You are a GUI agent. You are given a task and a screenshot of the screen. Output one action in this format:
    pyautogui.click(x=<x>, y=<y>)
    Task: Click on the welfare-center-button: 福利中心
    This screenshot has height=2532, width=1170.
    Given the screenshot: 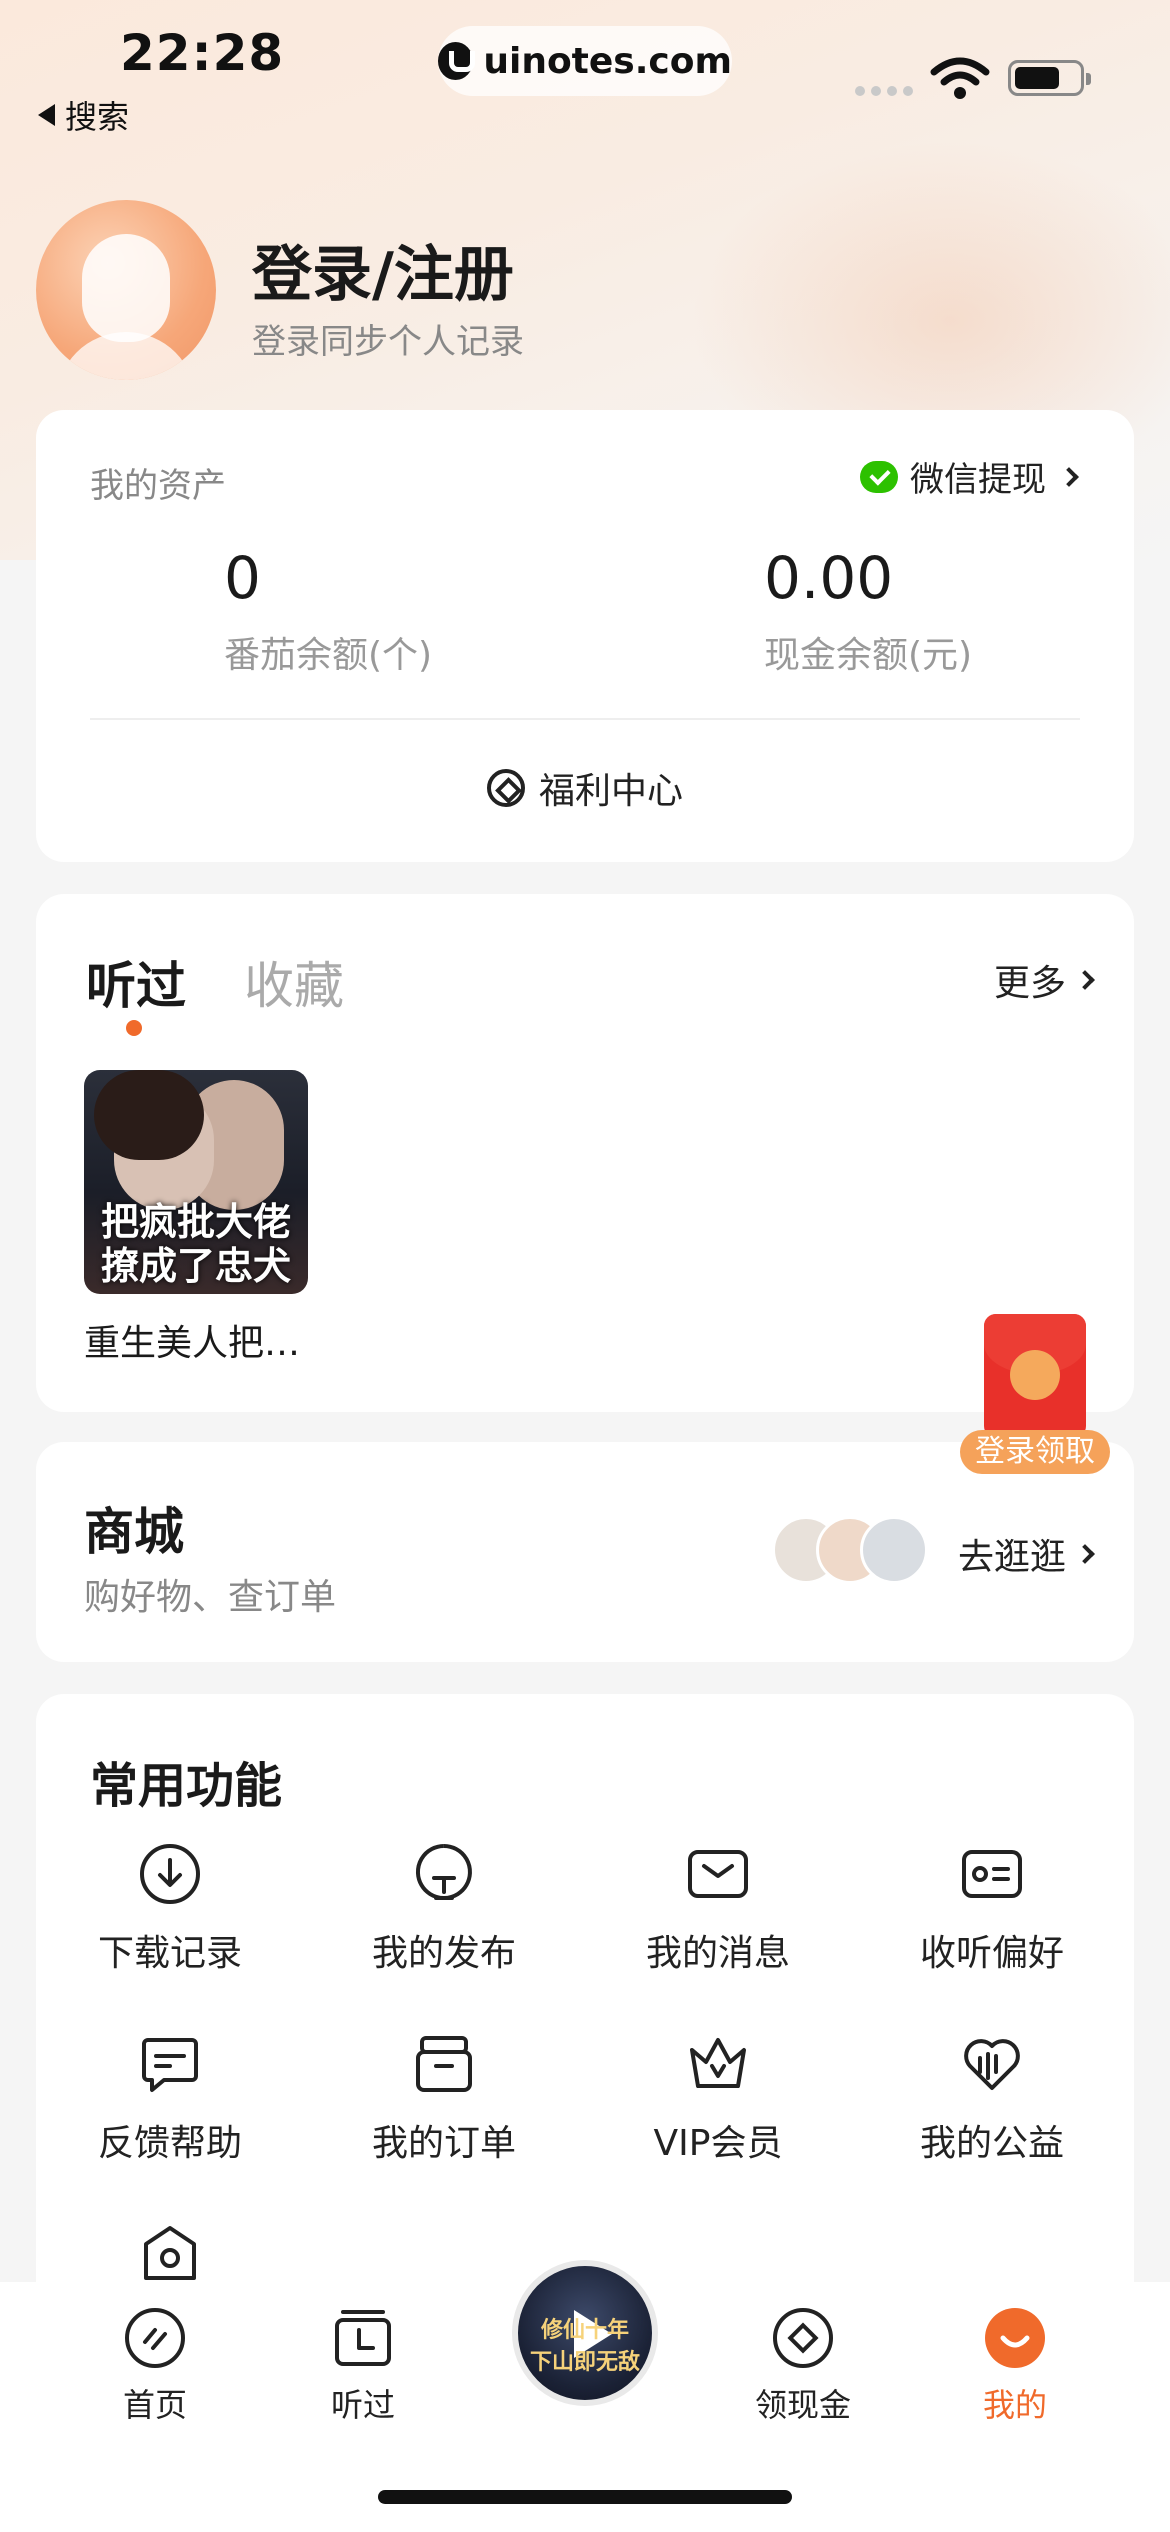 What is the action you would take?
    pyautogui.click(x=585, y=788)
    